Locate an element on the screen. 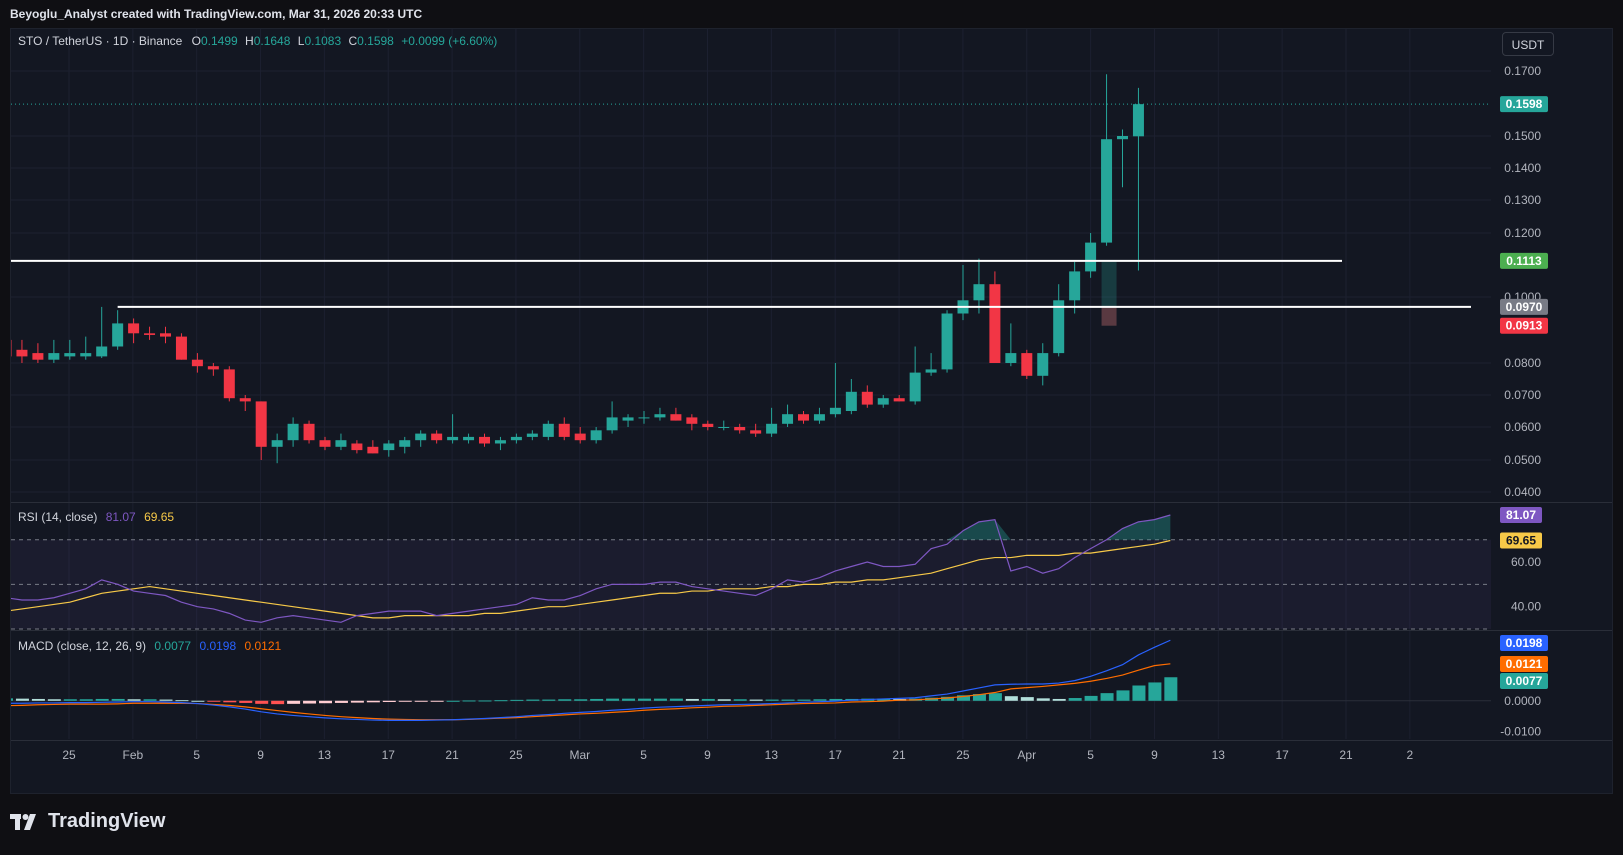 Image resolution: width=1623 pixels, height=855 pixels. price-badge-label: 0.0913 is located at coordinates (1524, 326).